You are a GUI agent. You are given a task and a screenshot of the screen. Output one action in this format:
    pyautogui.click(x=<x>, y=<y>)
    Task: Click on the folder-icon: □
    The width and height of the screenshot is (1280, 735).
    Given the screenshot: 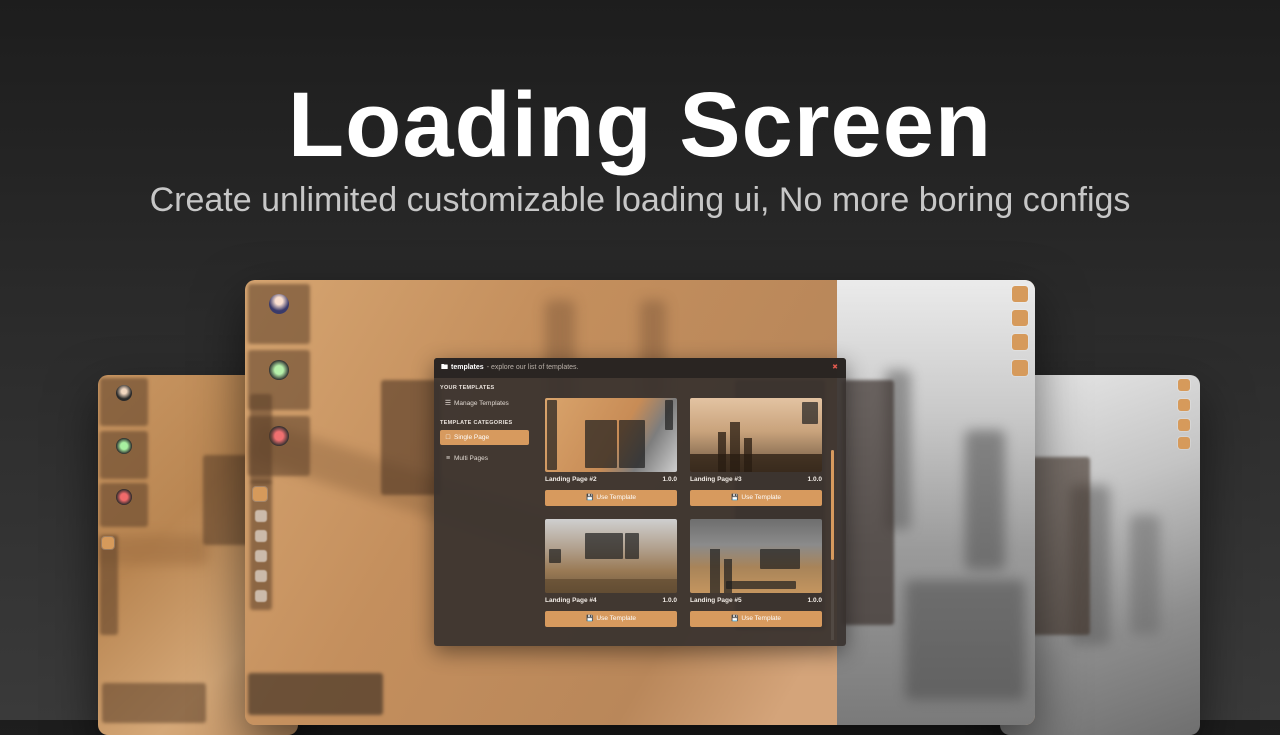 What is the action you would take?
    pyautogui.click(x=448, y=437)
    